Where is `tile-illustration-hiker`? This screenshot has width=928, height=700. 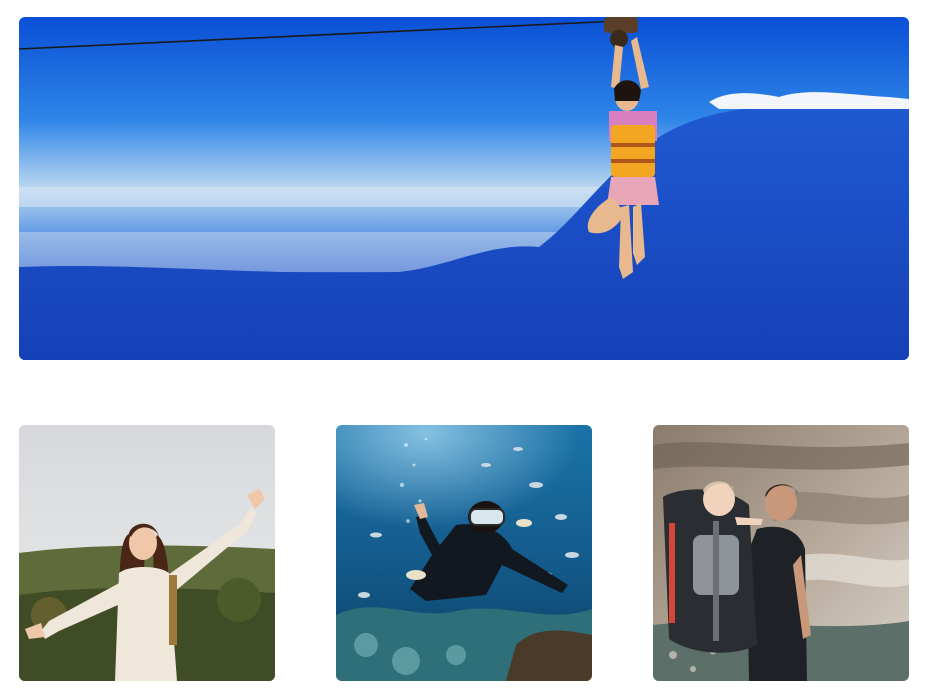
tile-illustration-hiker is located at coordinates (781, 553).